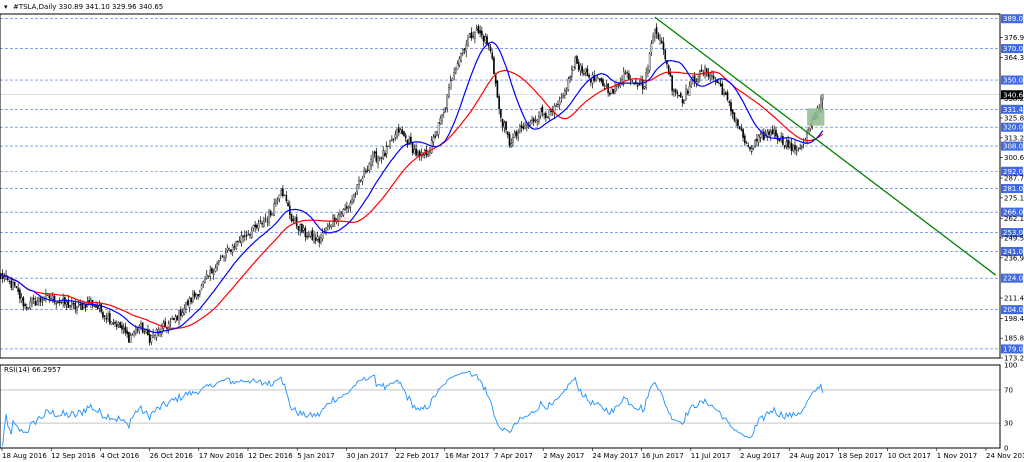 The width and height of the screenshot is (1024, 462). I want to click on x-tick-label: 24 Aug 2017, so click(811, 456).